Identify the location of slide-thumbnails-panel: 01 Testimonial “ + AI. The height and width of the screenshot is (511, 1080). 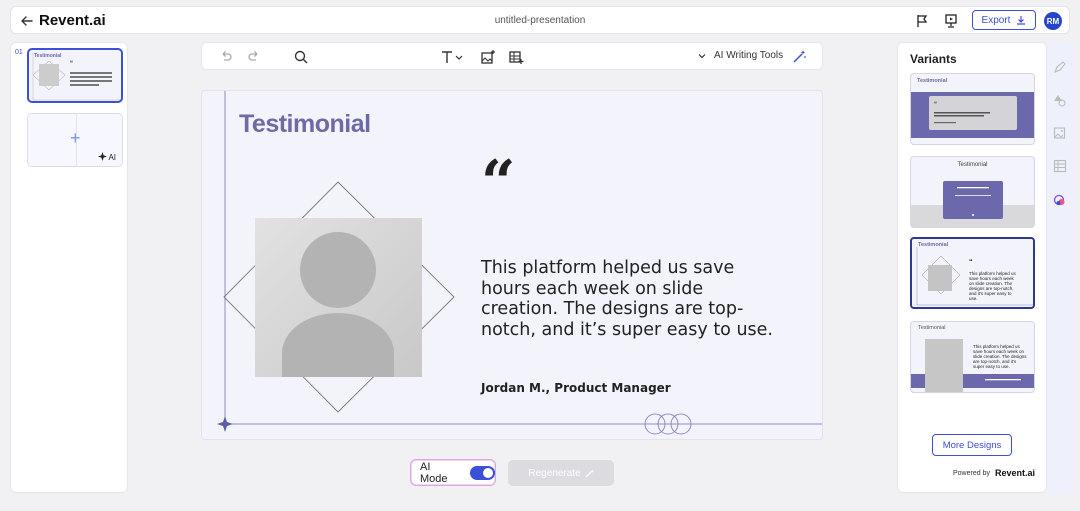
(69, 267).